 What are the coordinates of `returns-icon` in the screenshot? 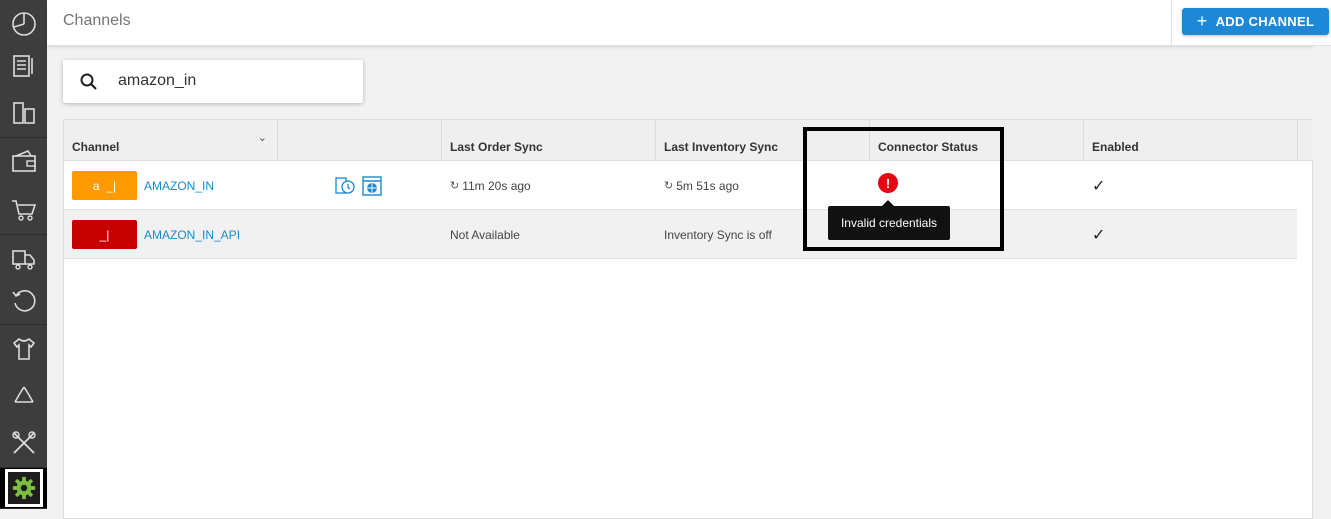 It's located at (23, 301).